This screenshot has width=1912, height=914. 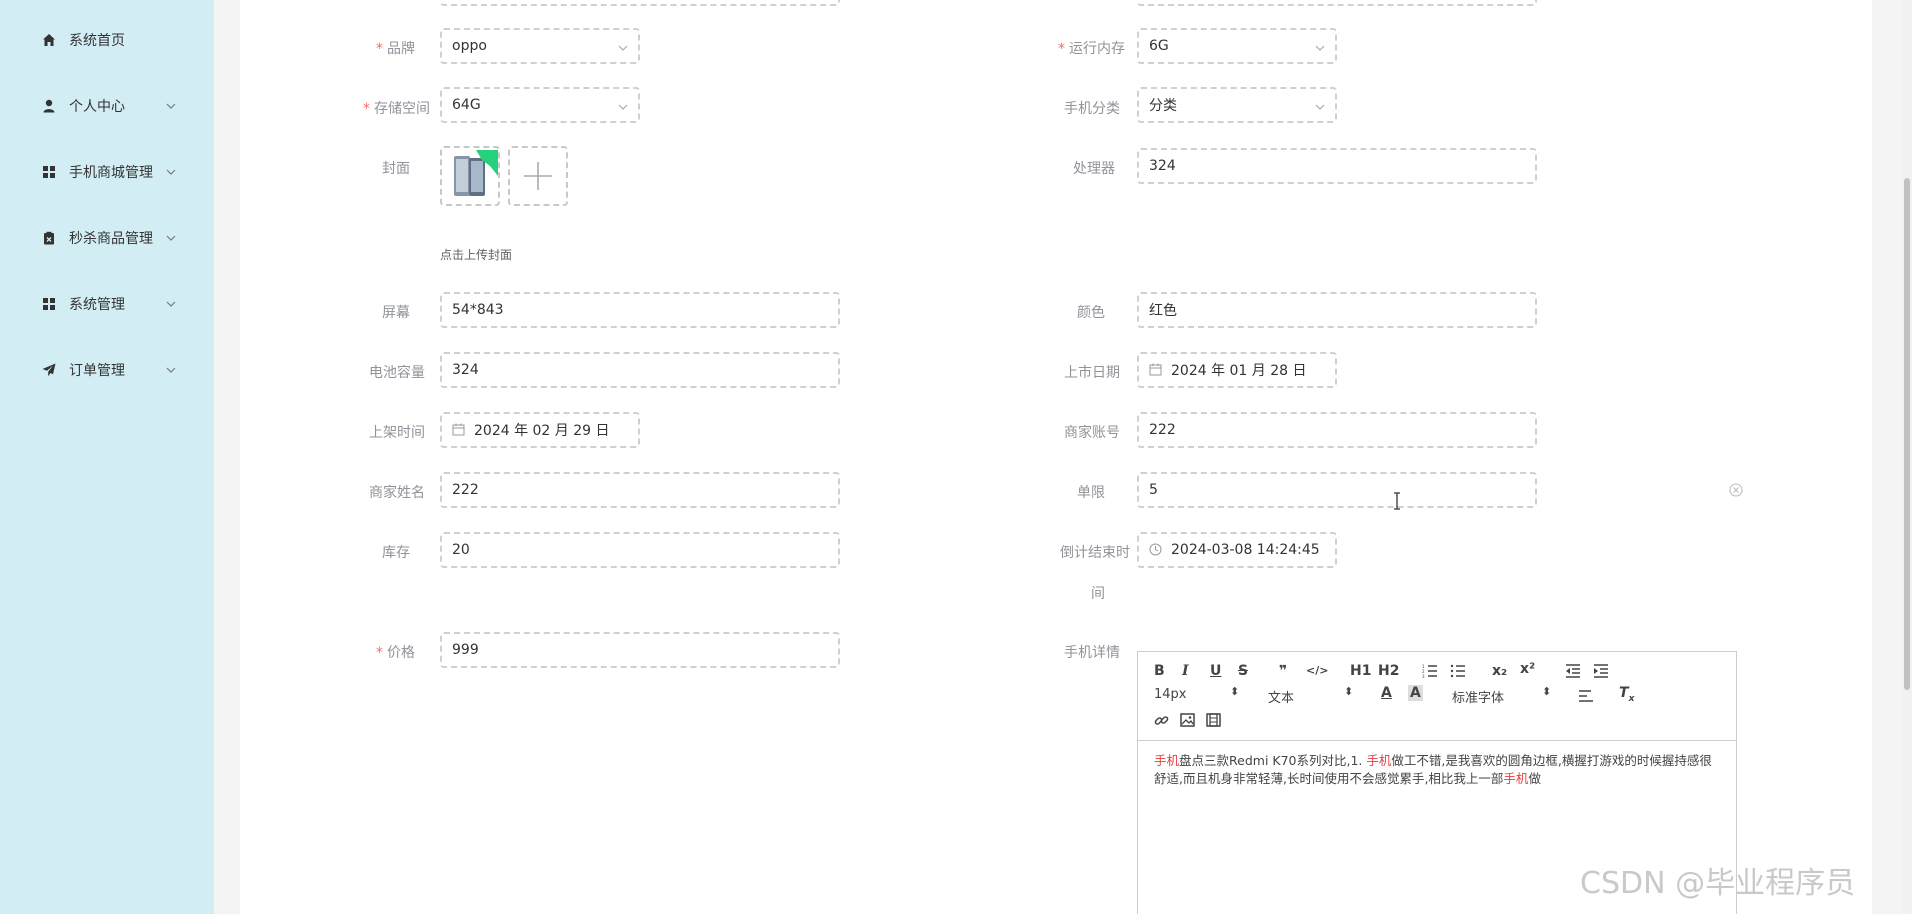 I want to click on background-color-icon: A, so click(x=1415, y=693).